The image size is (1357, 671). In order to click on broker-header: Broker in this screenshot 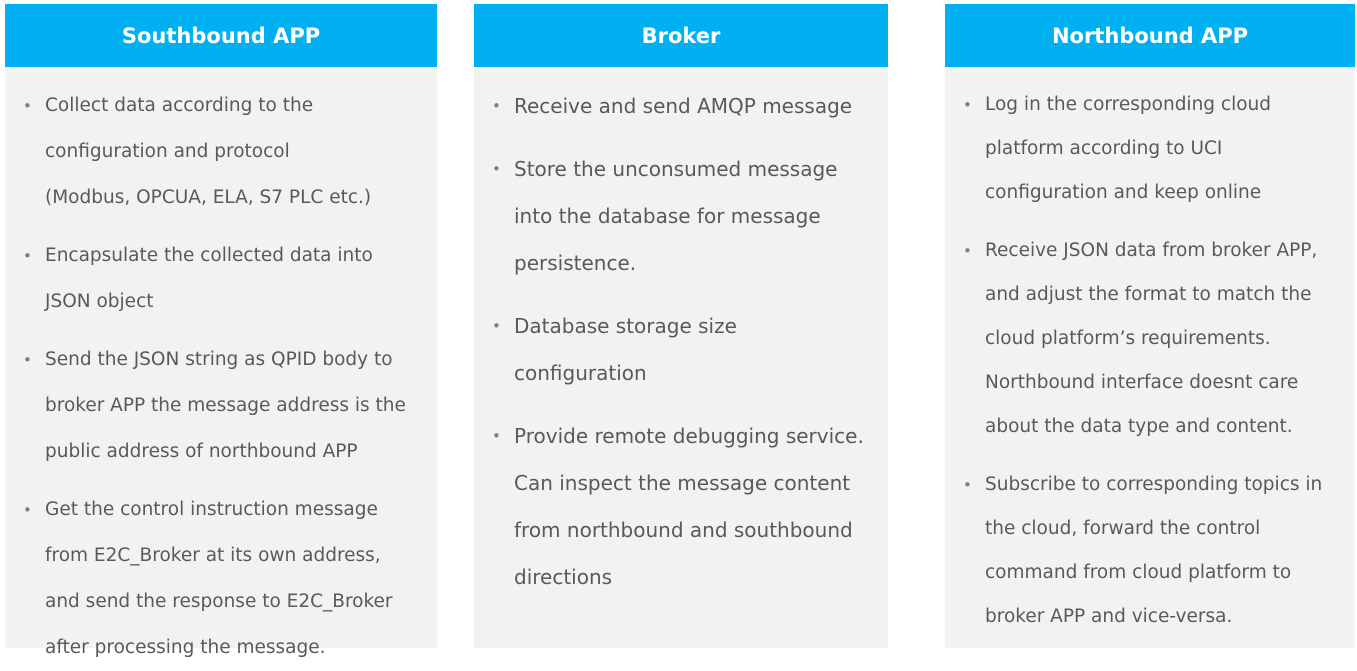, I will do `click(681, 35)`.